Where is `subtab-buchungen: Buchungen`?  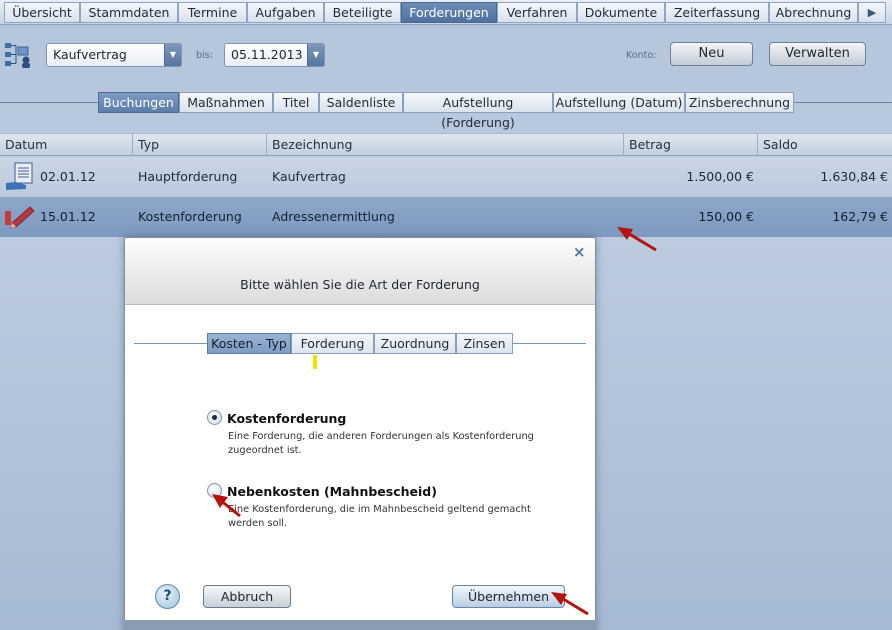
subtab-buchungen: Buchungen is located at coordinates (138, 102).